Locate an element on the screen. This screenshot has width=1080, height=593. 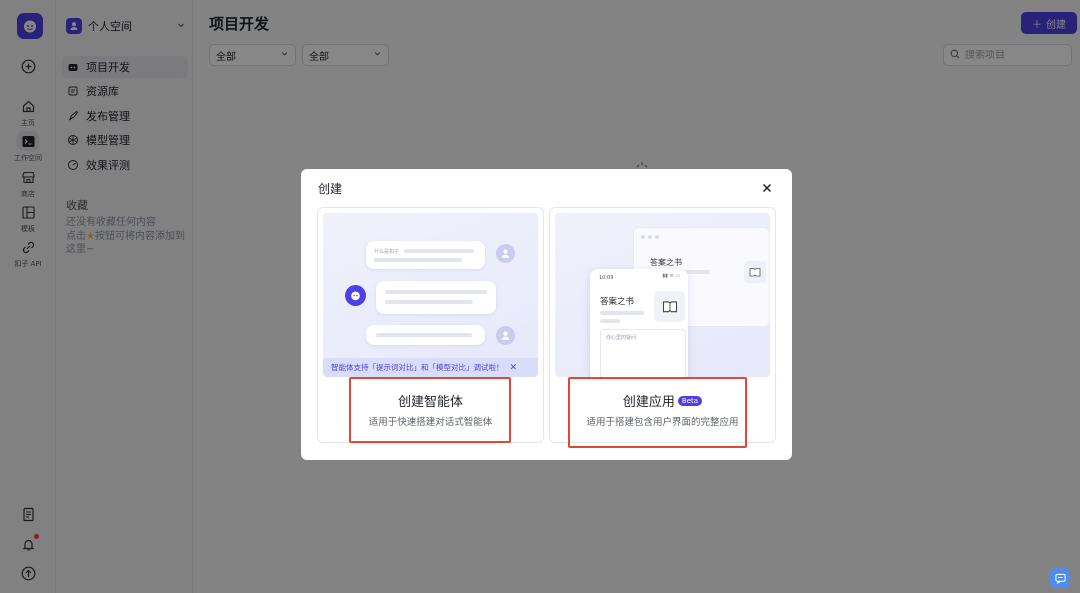
app-illustration: 答案之书 10:09 ▮▮ ≋ ▭ 答案之书 你心里的疑问 is located at coordinates (662, 295).